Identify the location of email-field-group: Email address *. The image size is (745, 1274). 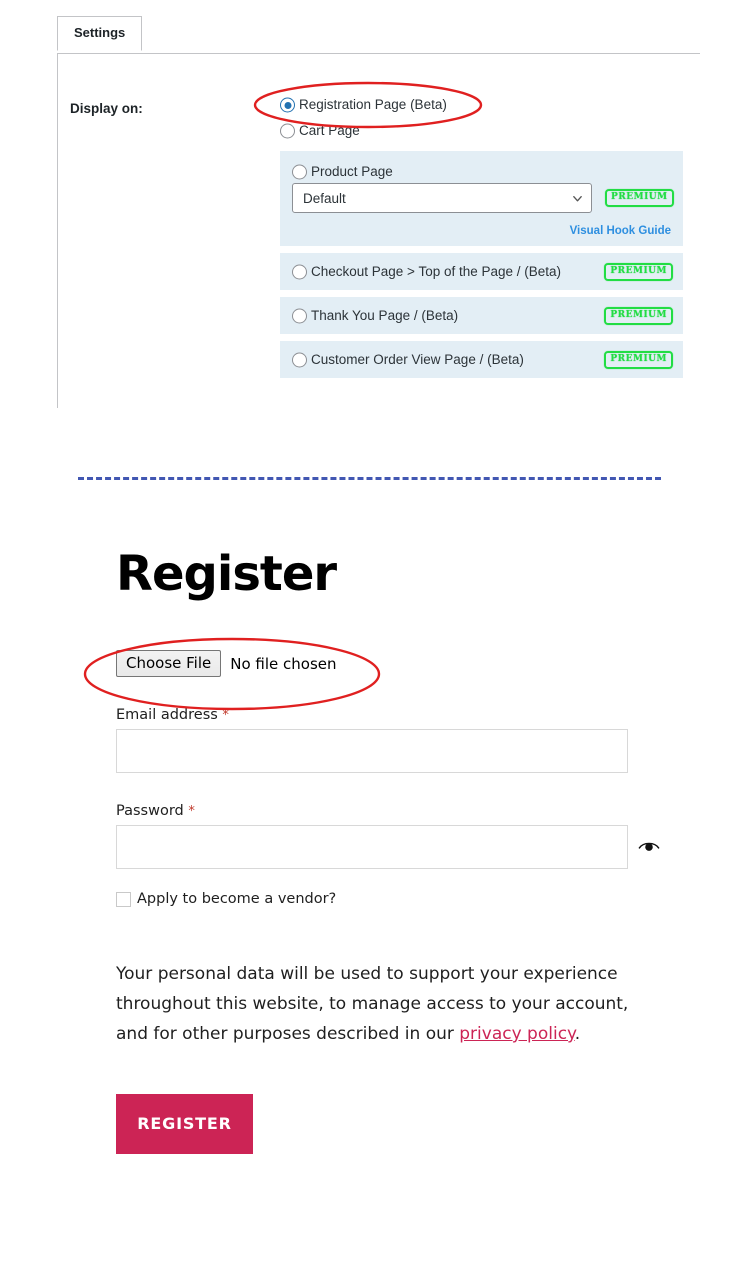
(396, 740).